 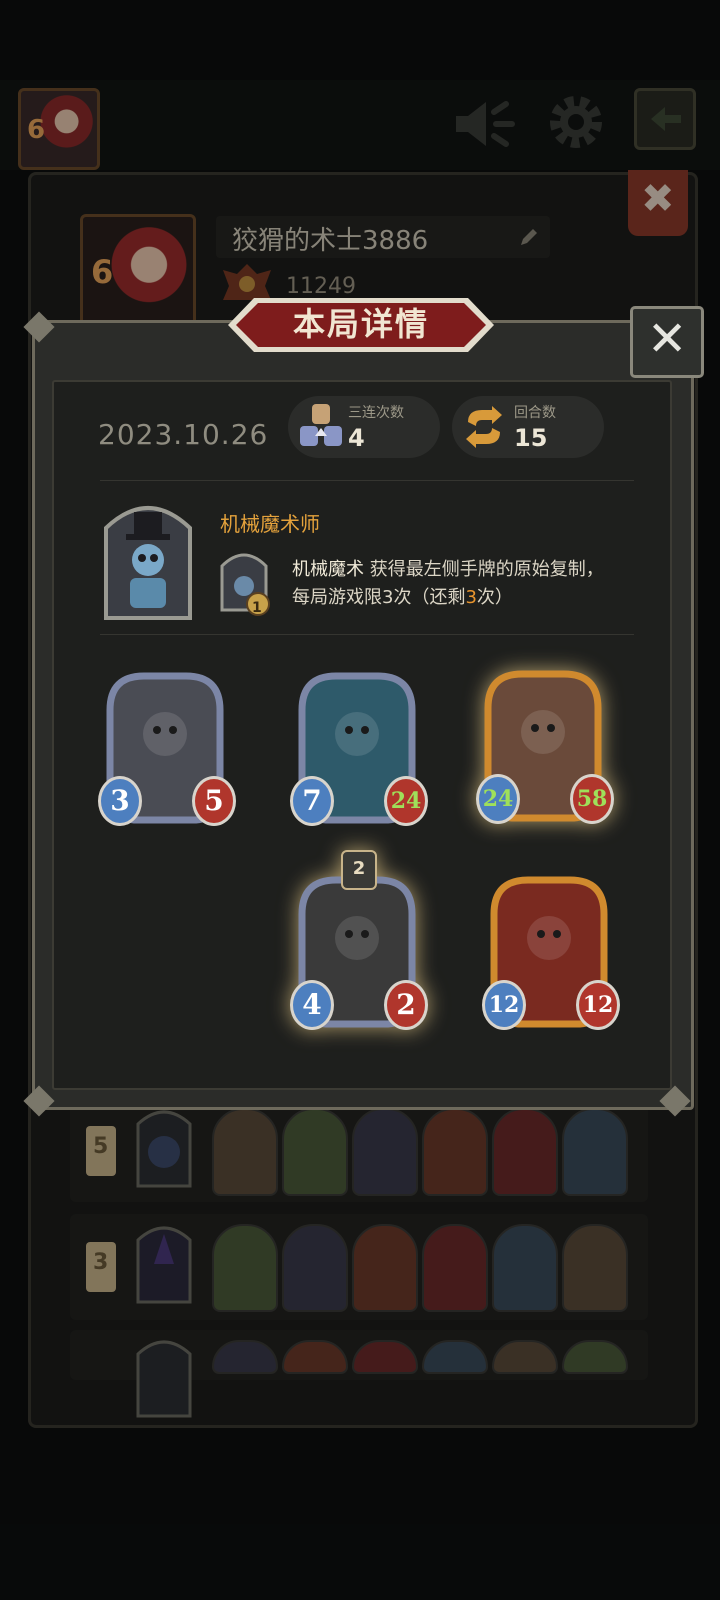 What do you see at coordinates (448, 583) in the screenshot?
I see `hero-skill-description: 机械魔术 获得最左侧手牌的原始复制， 每局游戏限3次（还剩3次）` at bounding box center [448, 583].